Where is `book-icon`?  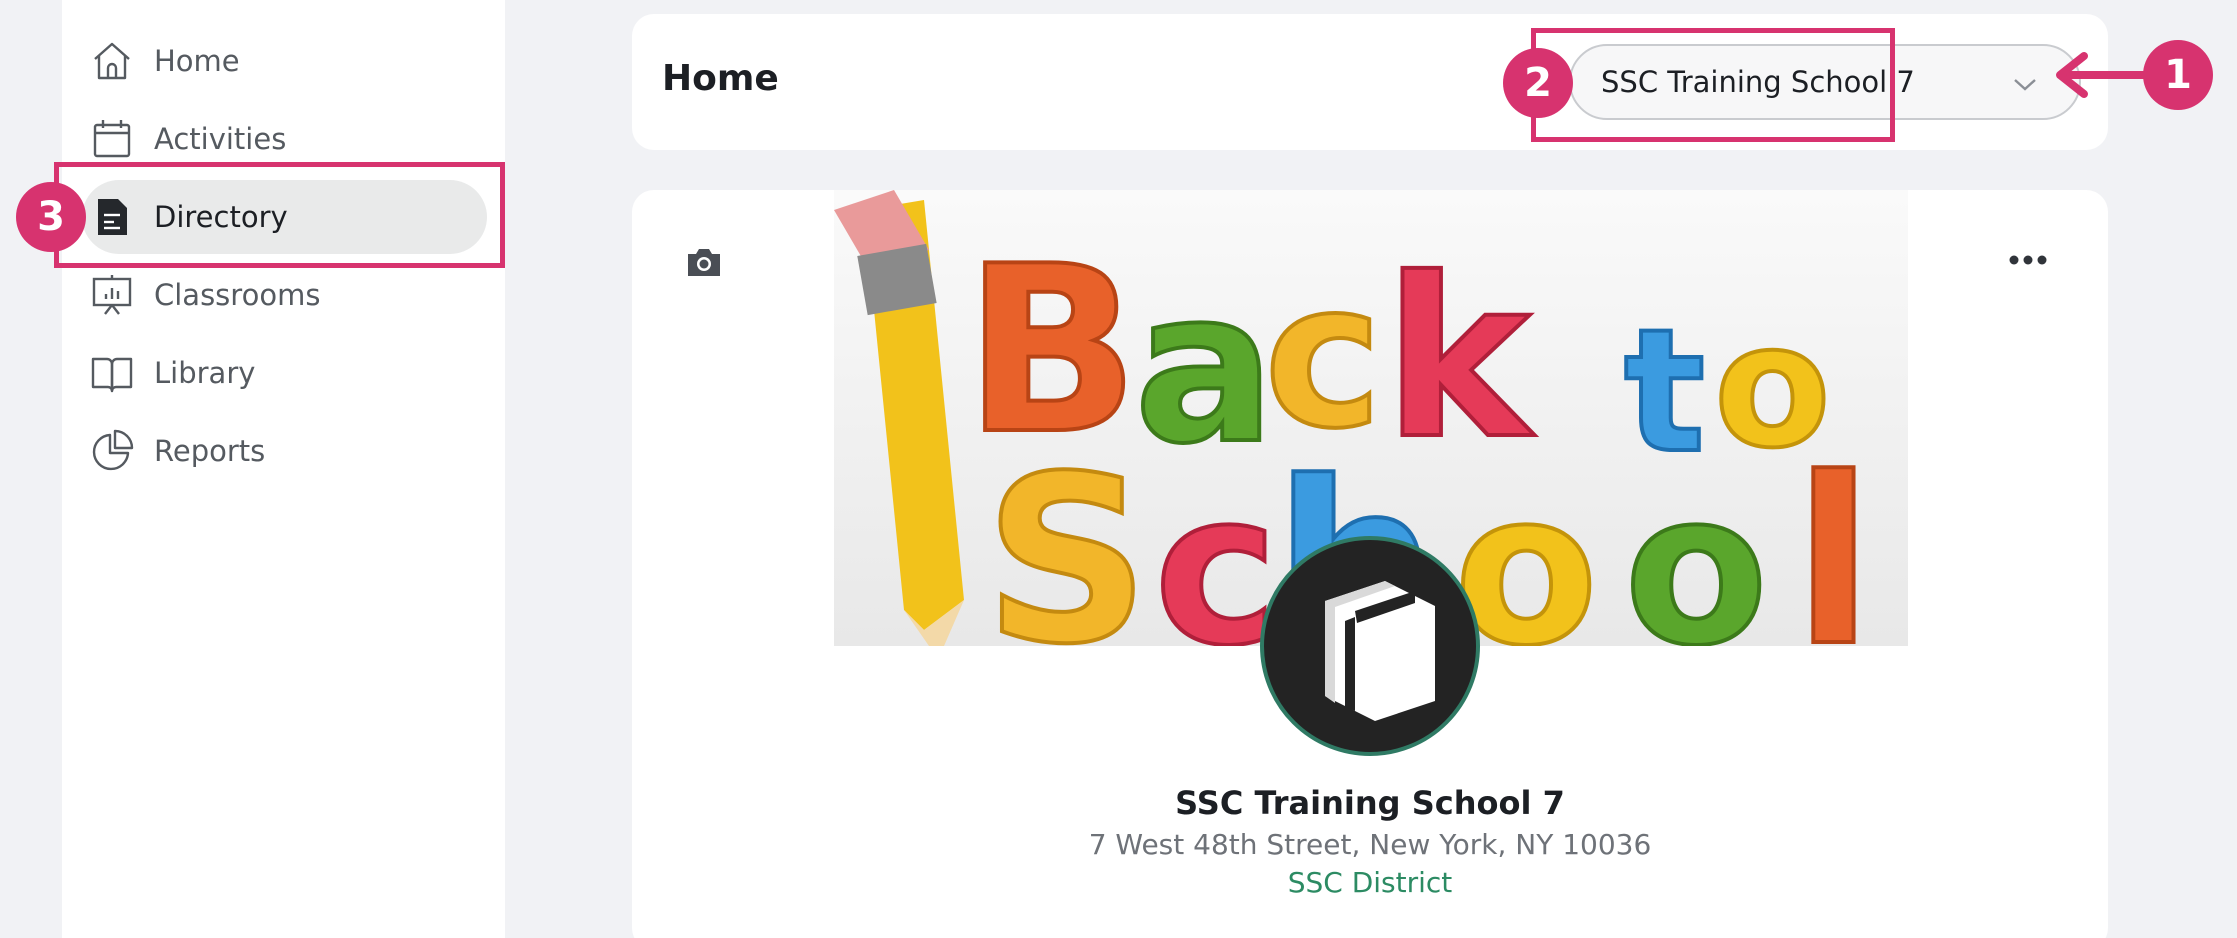
book-icon is located at coordinates (112, 373).